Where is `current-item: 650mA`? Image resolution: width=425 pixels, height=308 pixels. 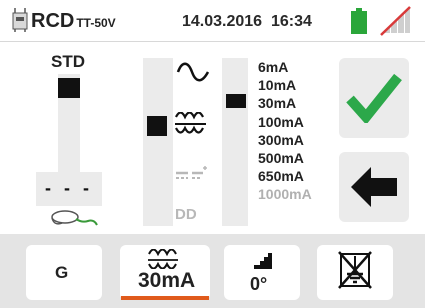 current-item: 650mA is located at coordinates (285, 176).